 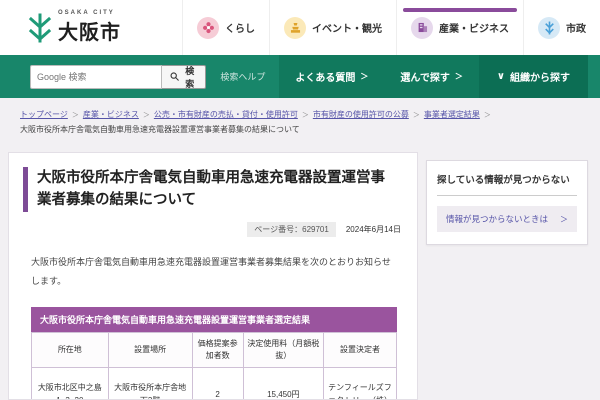 What do you see at coordinates (96, 76) in the screenshot?
I see `search-input` at bounding box center [96, 76].